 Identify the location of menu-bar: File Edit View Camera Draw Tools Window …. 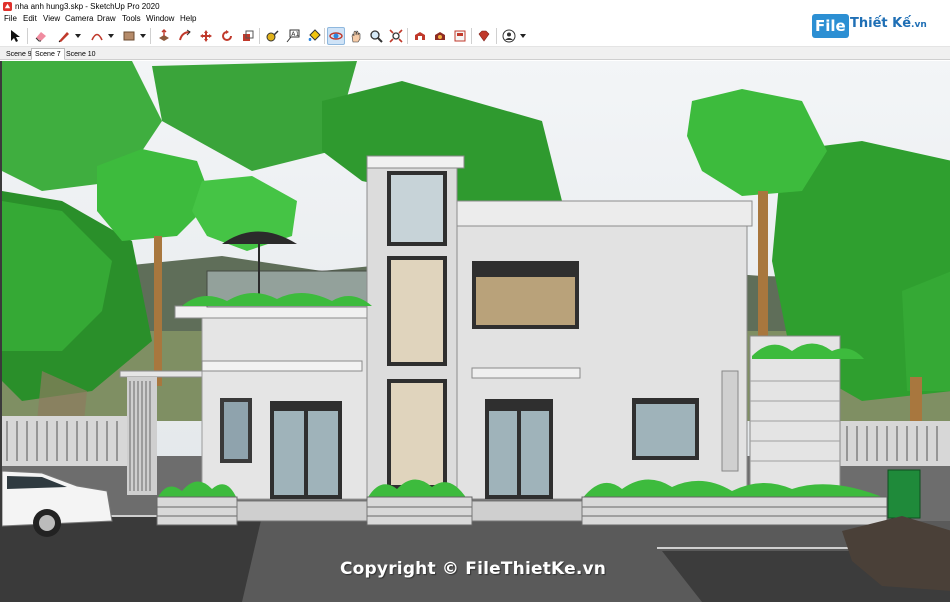
(475, 19).